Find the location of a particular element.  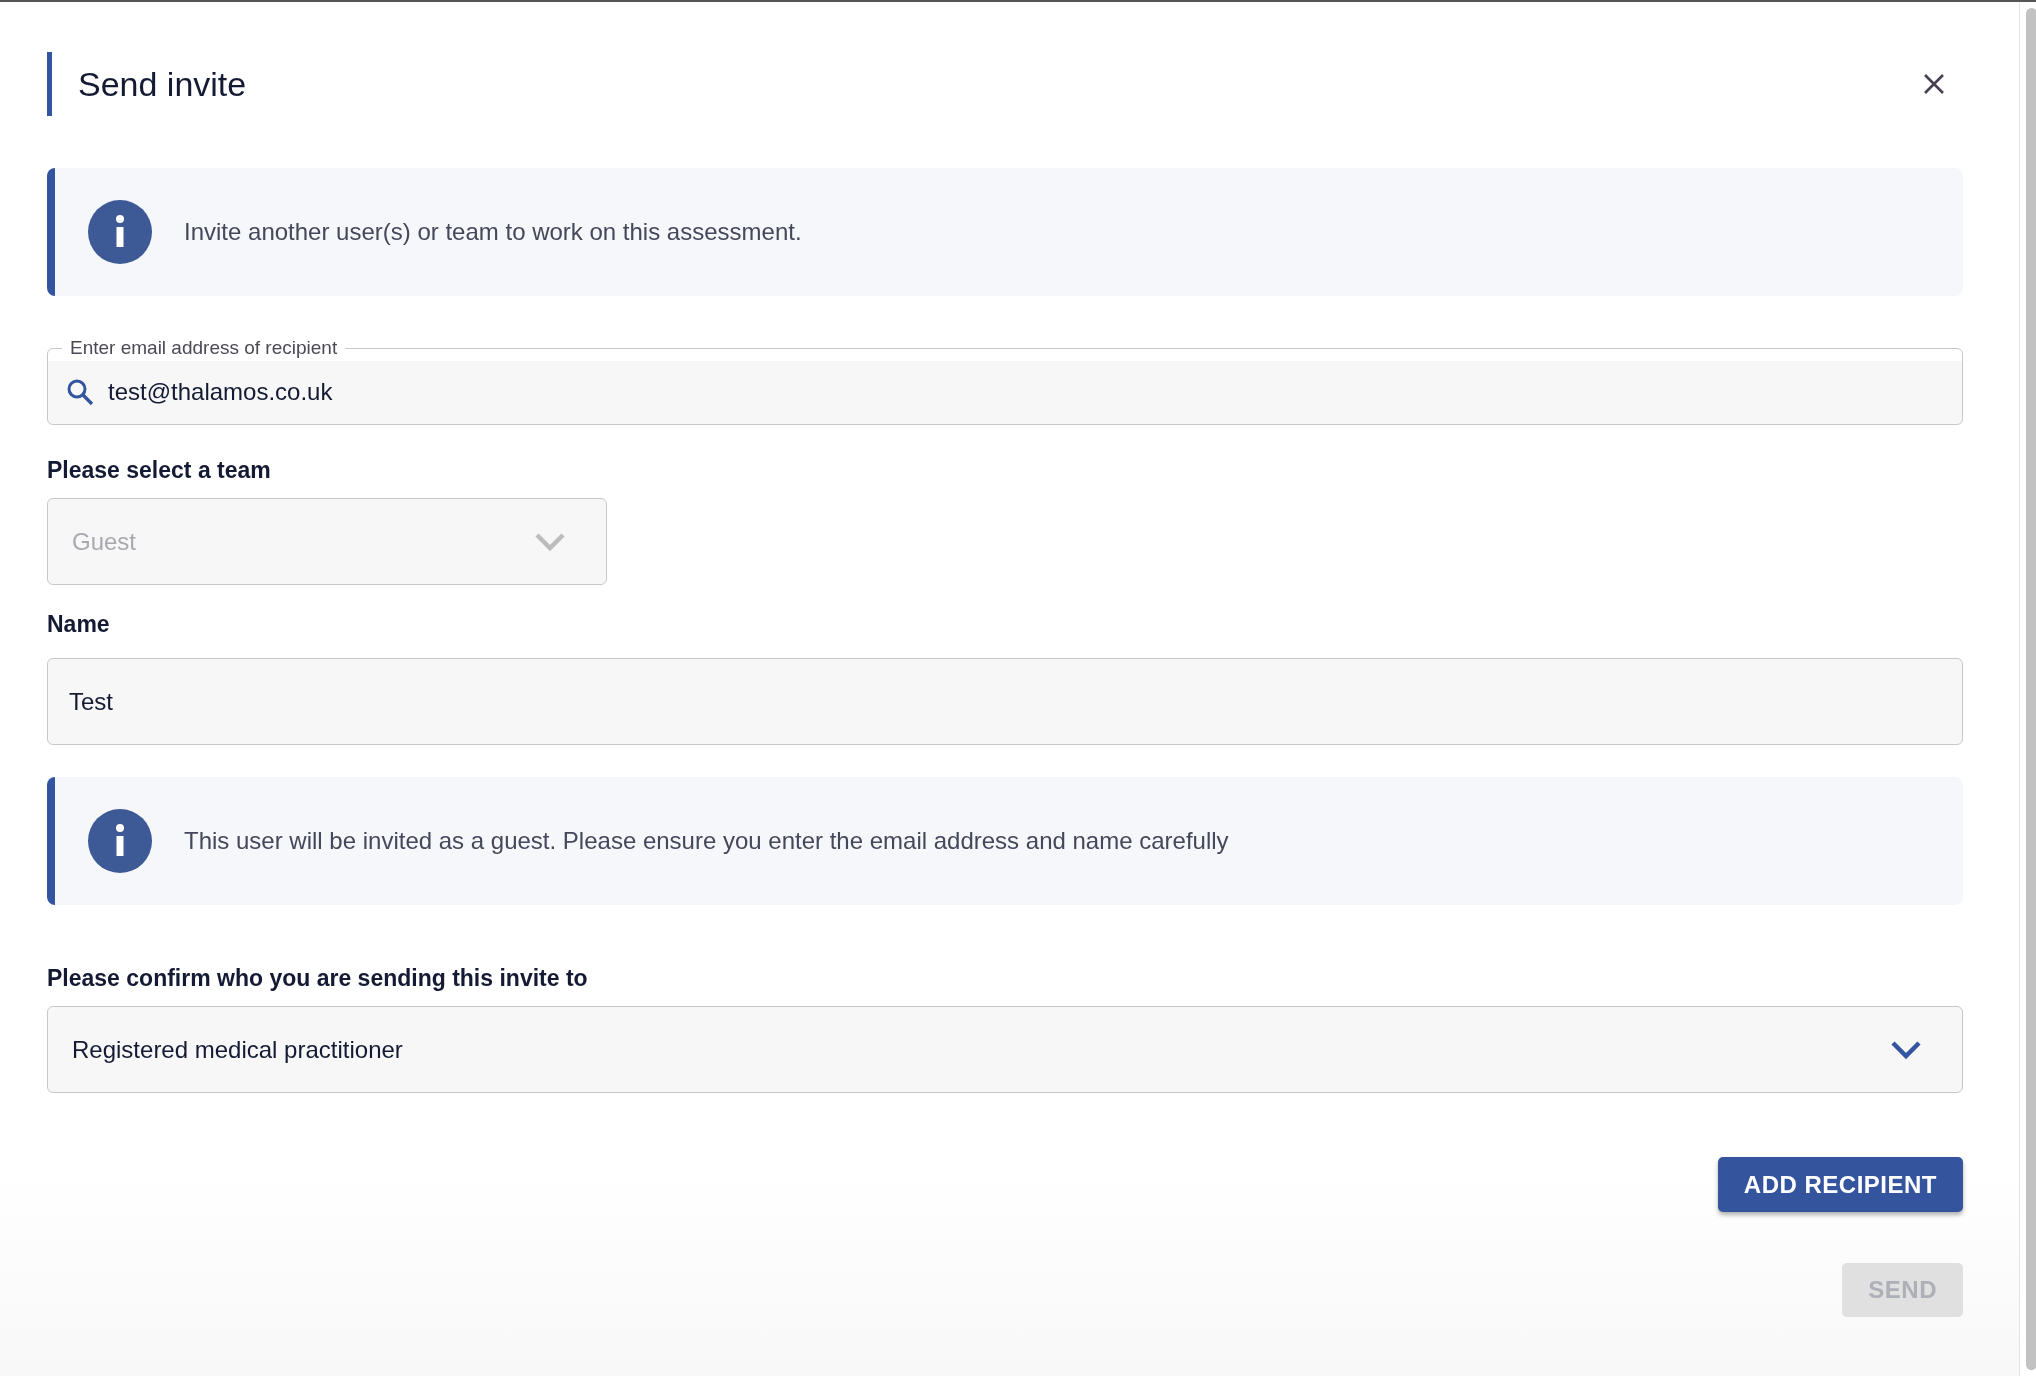

search-icon is located at coordinates (80, 392).